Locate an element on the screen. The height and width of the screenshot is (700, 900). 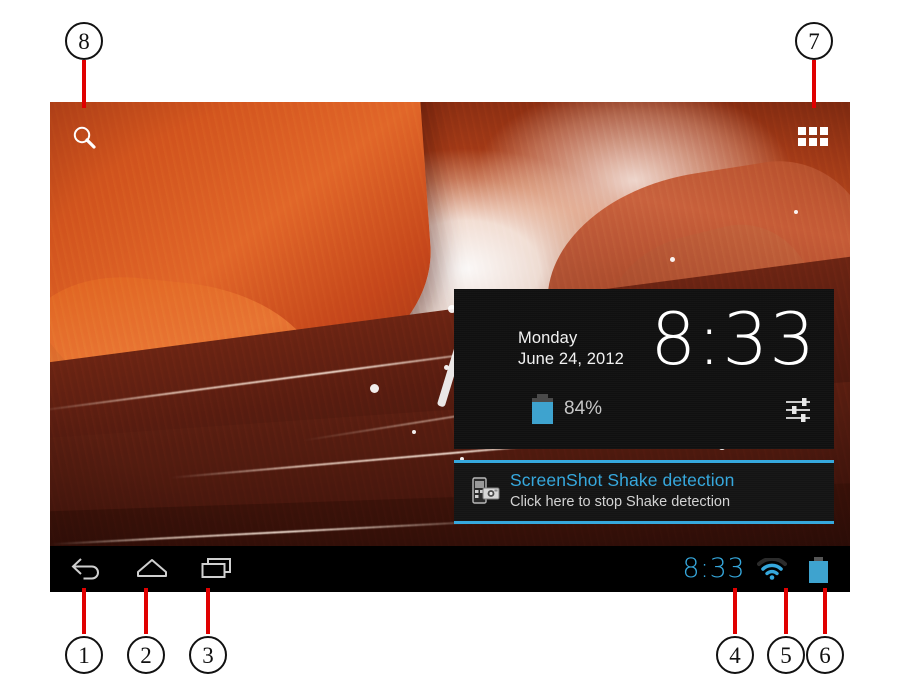
home-button is located at coordinates (152, 569).